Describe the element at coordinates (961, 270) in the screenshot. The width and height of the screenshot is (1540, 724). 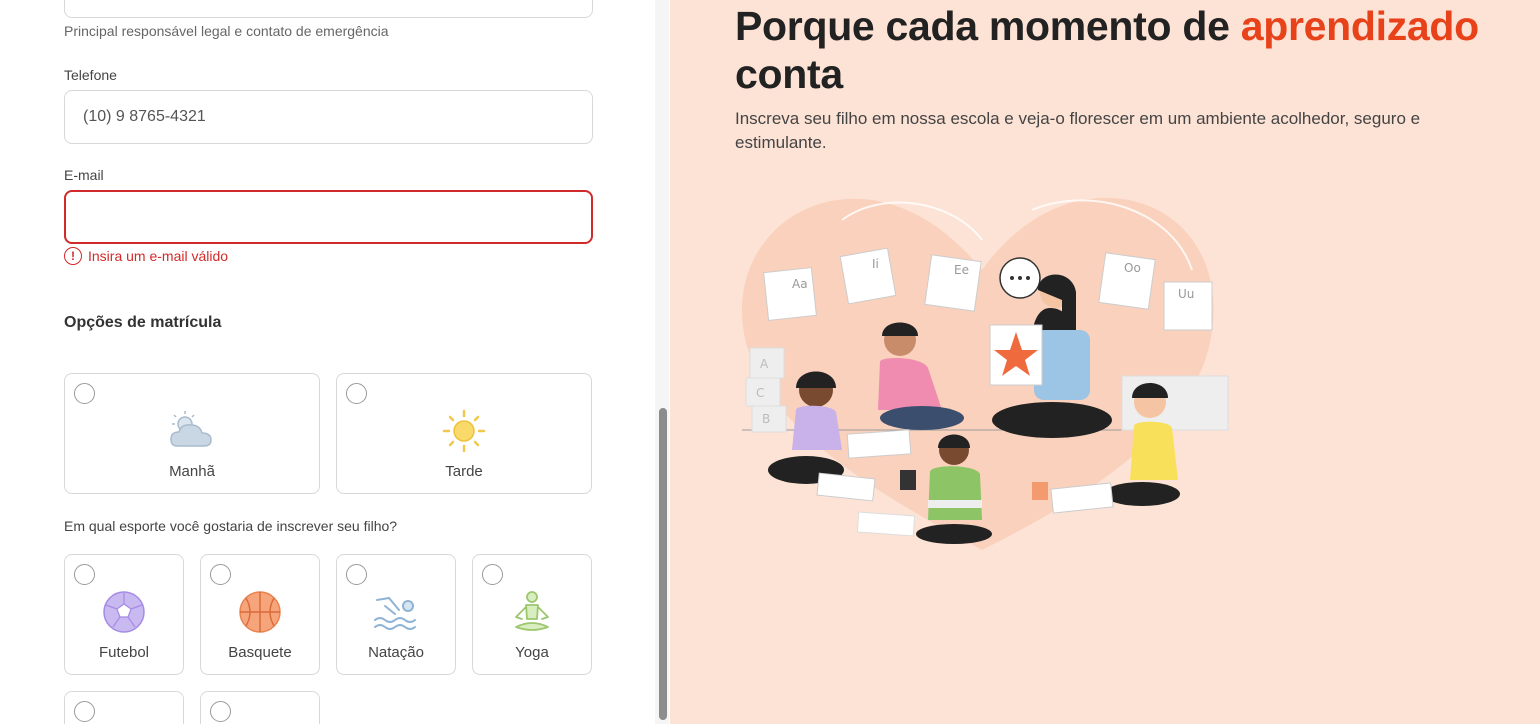
I see `svg-text: Ee` at that location.